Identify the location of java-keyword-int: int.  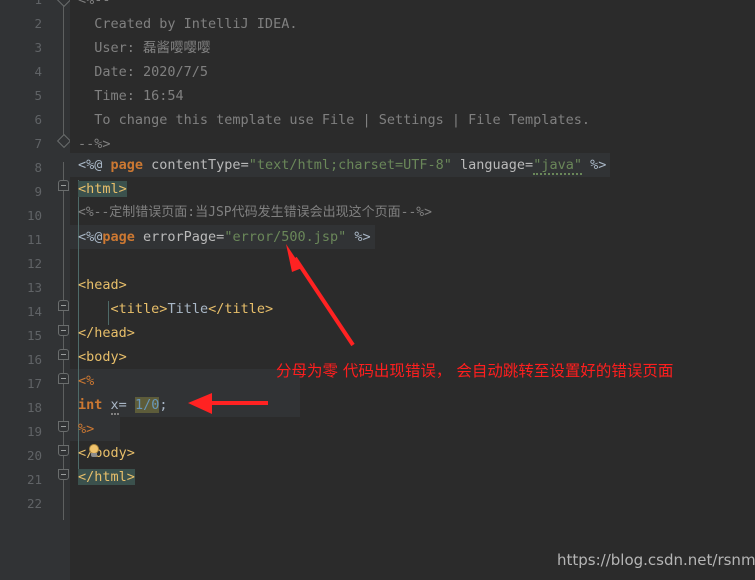
(90, 405).